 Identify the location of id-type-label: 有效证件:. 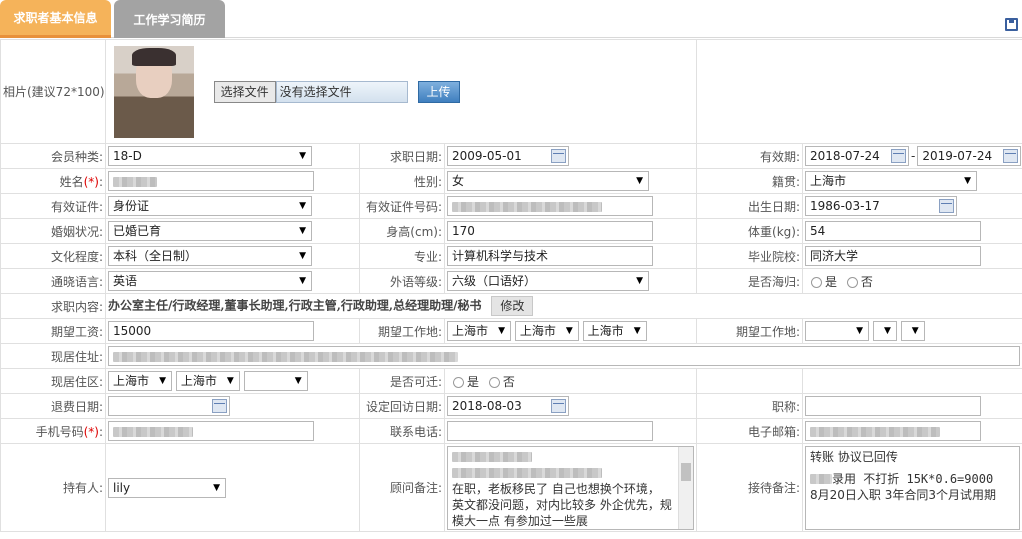
(53, 206).